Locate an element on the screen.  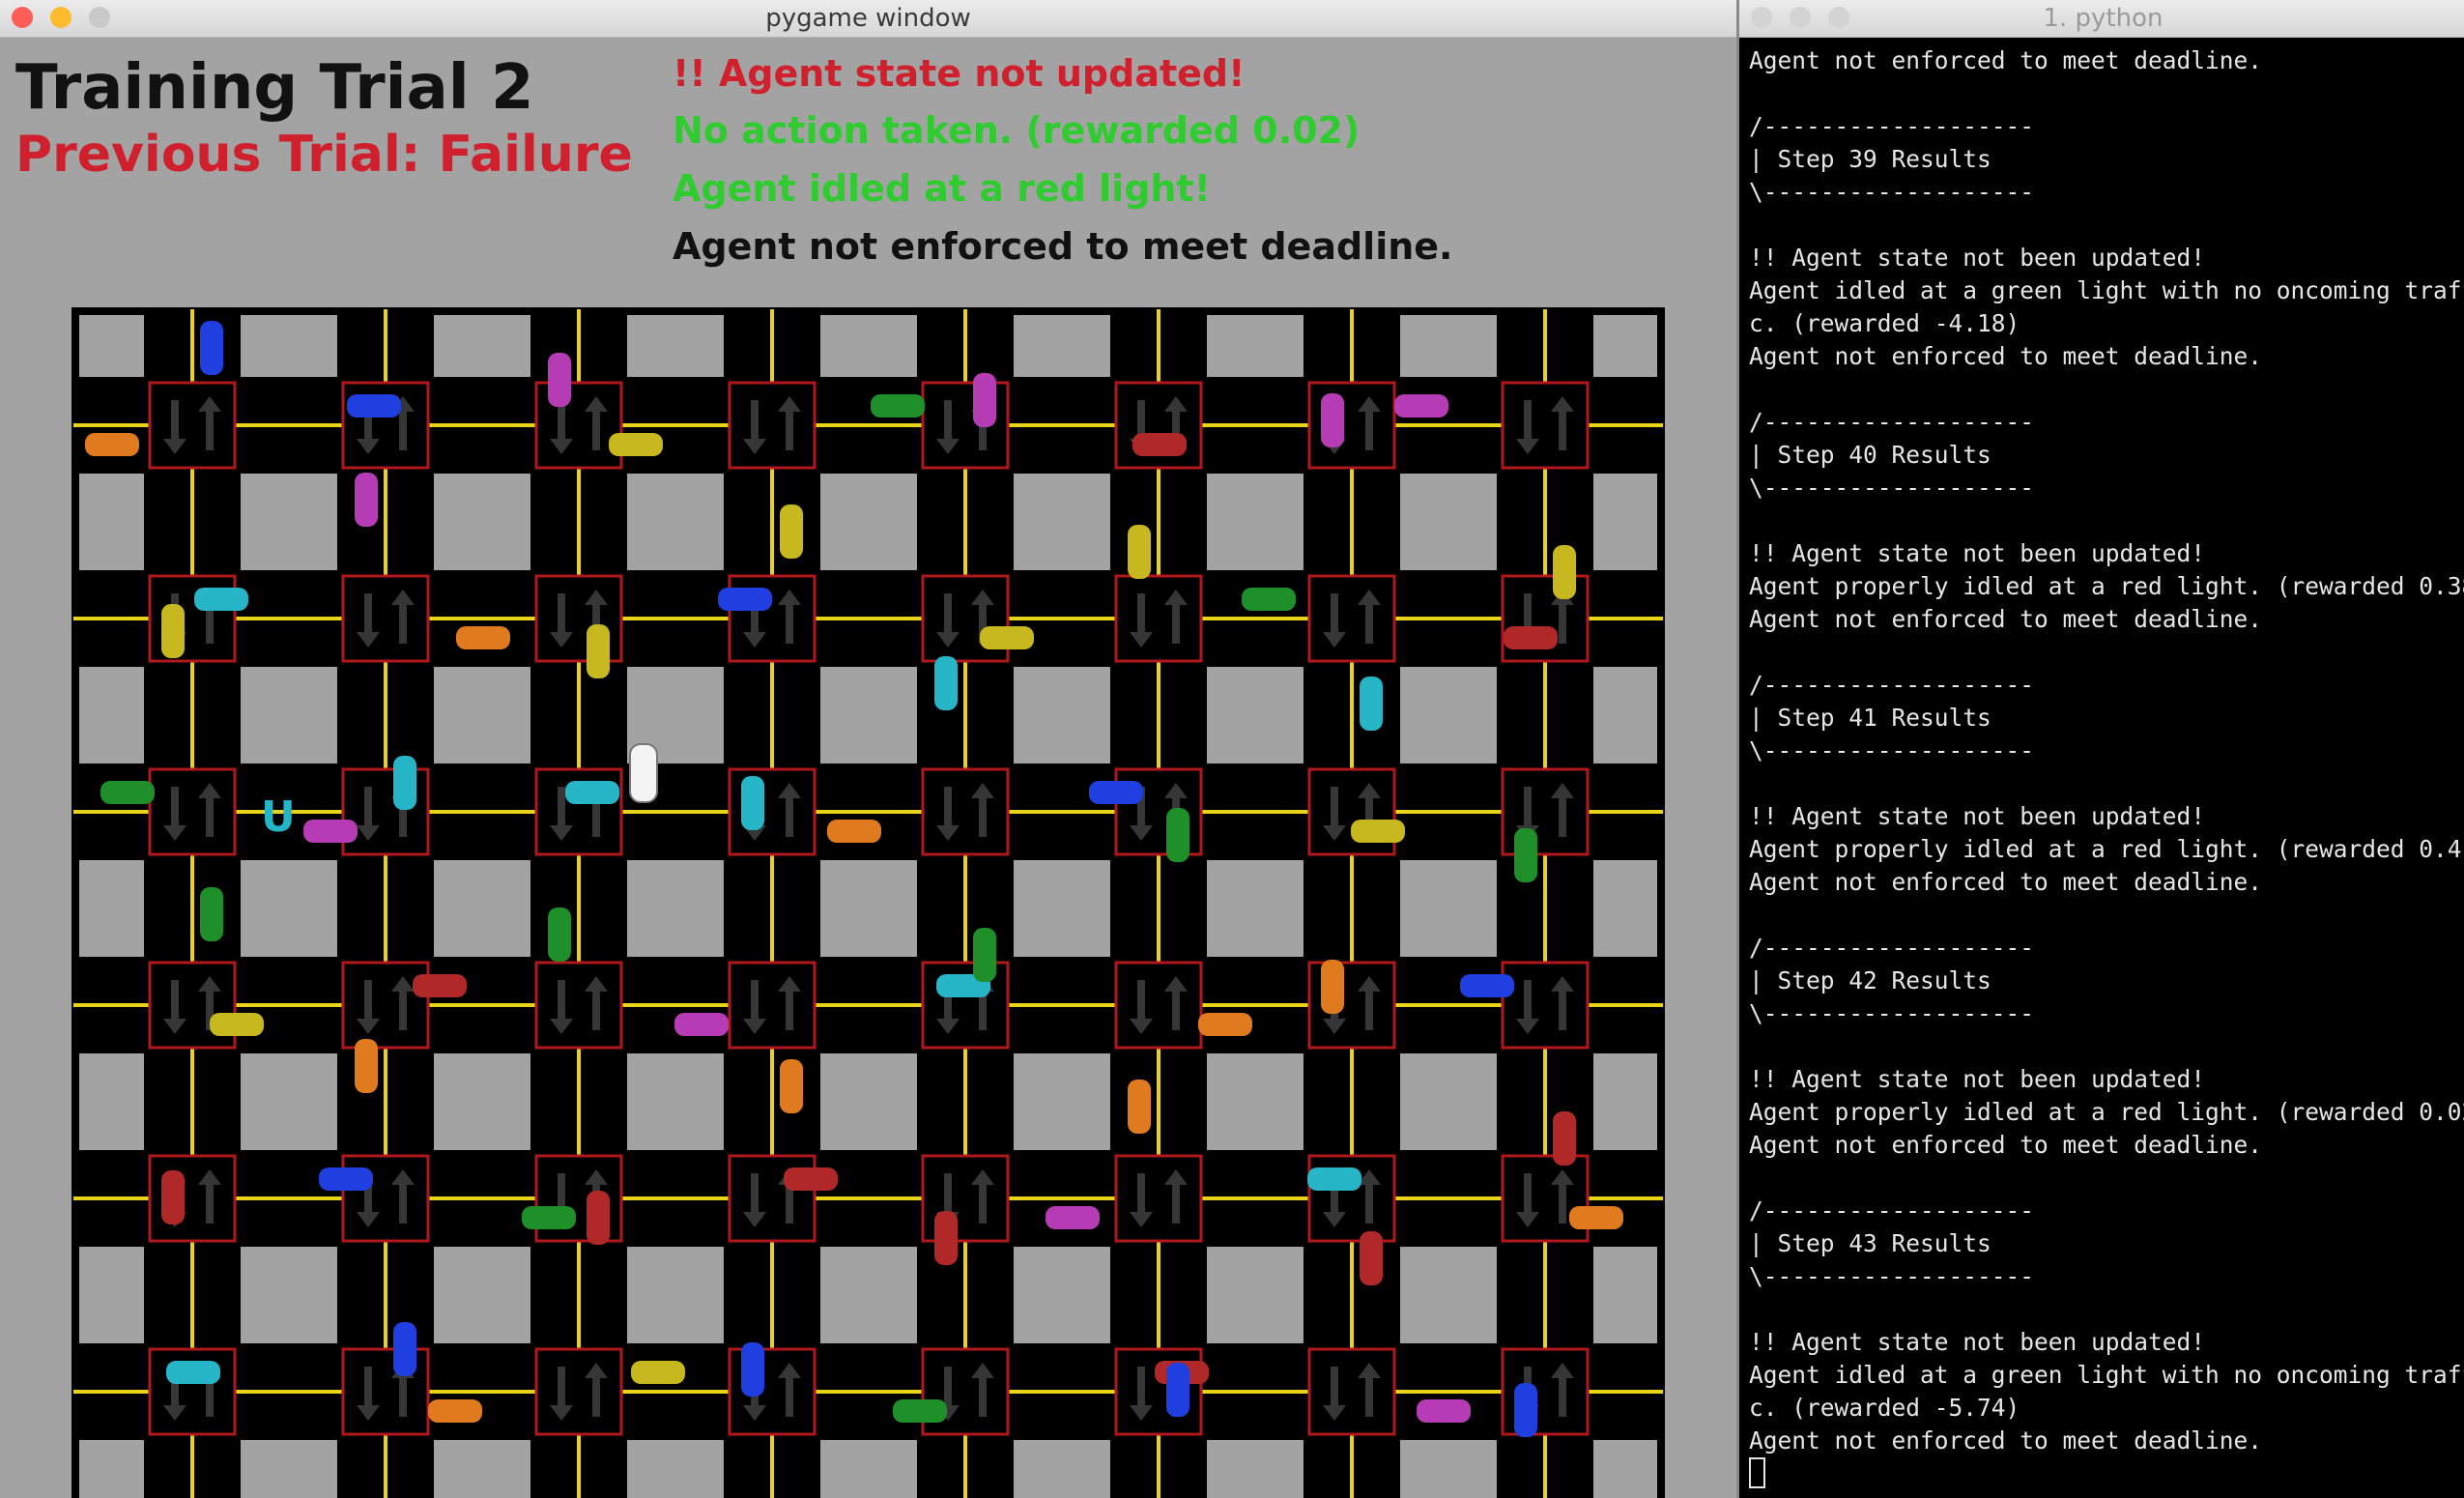
status-line-action: No action taken. (rewarded 0.02) is located at coordinates (1017, 130).